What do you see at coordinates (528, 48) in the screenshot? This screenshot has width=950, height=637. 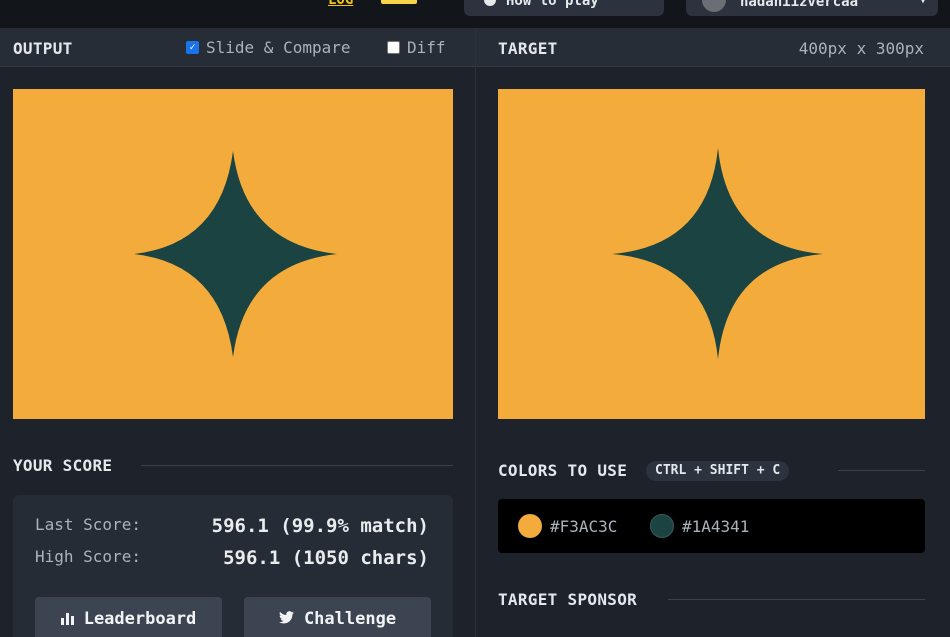 I see `target-title: TARGET` at bounding box center [528, 48].